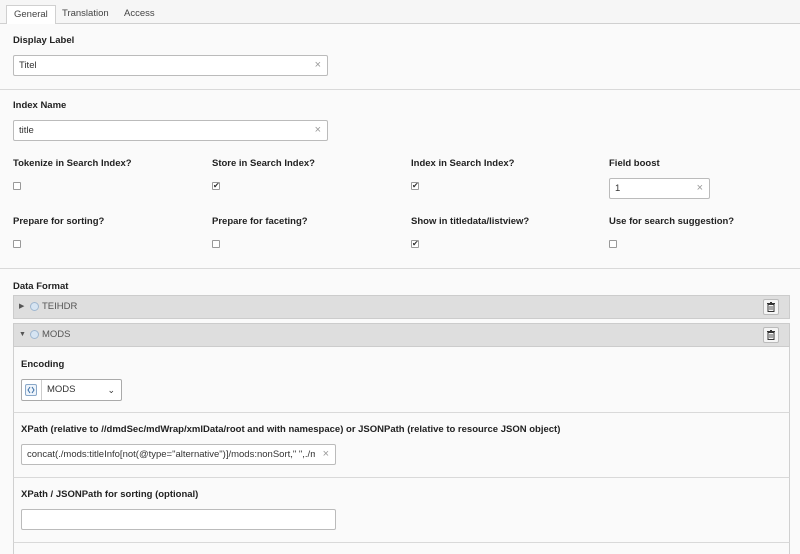 The image size is (800, 554). Describe the element at coordinates (260, 221) in the screenshot. I see `faceting-label: Prepare for faceting?` at that location.